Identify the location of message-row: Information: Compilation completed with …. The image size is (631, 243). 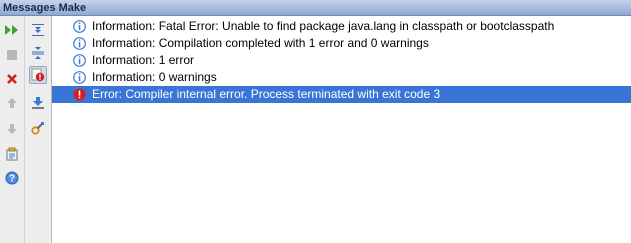
(341, 43).